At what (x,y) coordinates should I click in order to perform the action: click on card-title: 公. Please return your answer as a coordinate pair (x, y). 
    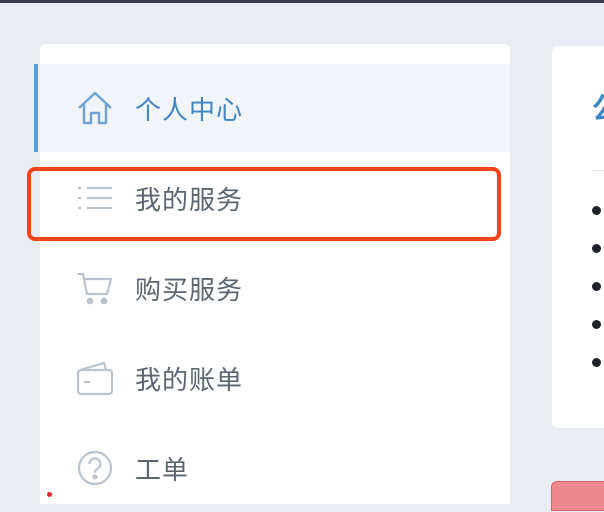
    Looking at the image, I should click on (598, 106).